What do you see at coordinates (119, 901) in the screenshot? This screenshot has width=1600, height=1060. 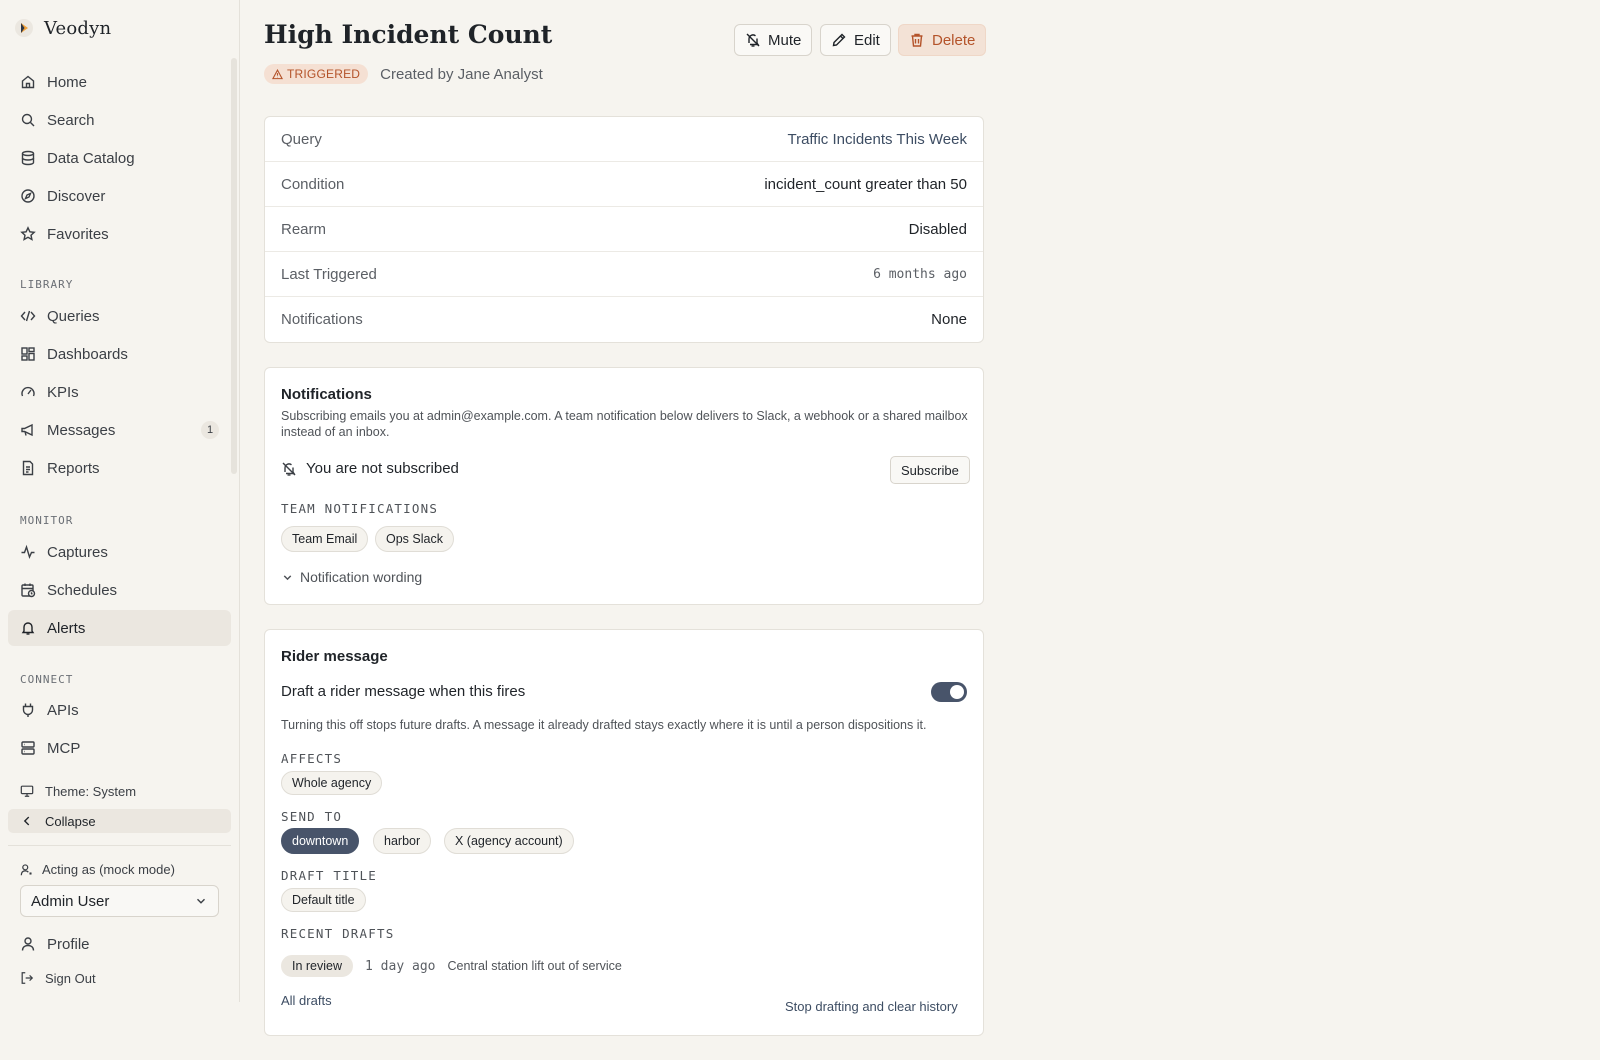 I see `acting-user-select: Admin User` at bounding box center [119, 901].